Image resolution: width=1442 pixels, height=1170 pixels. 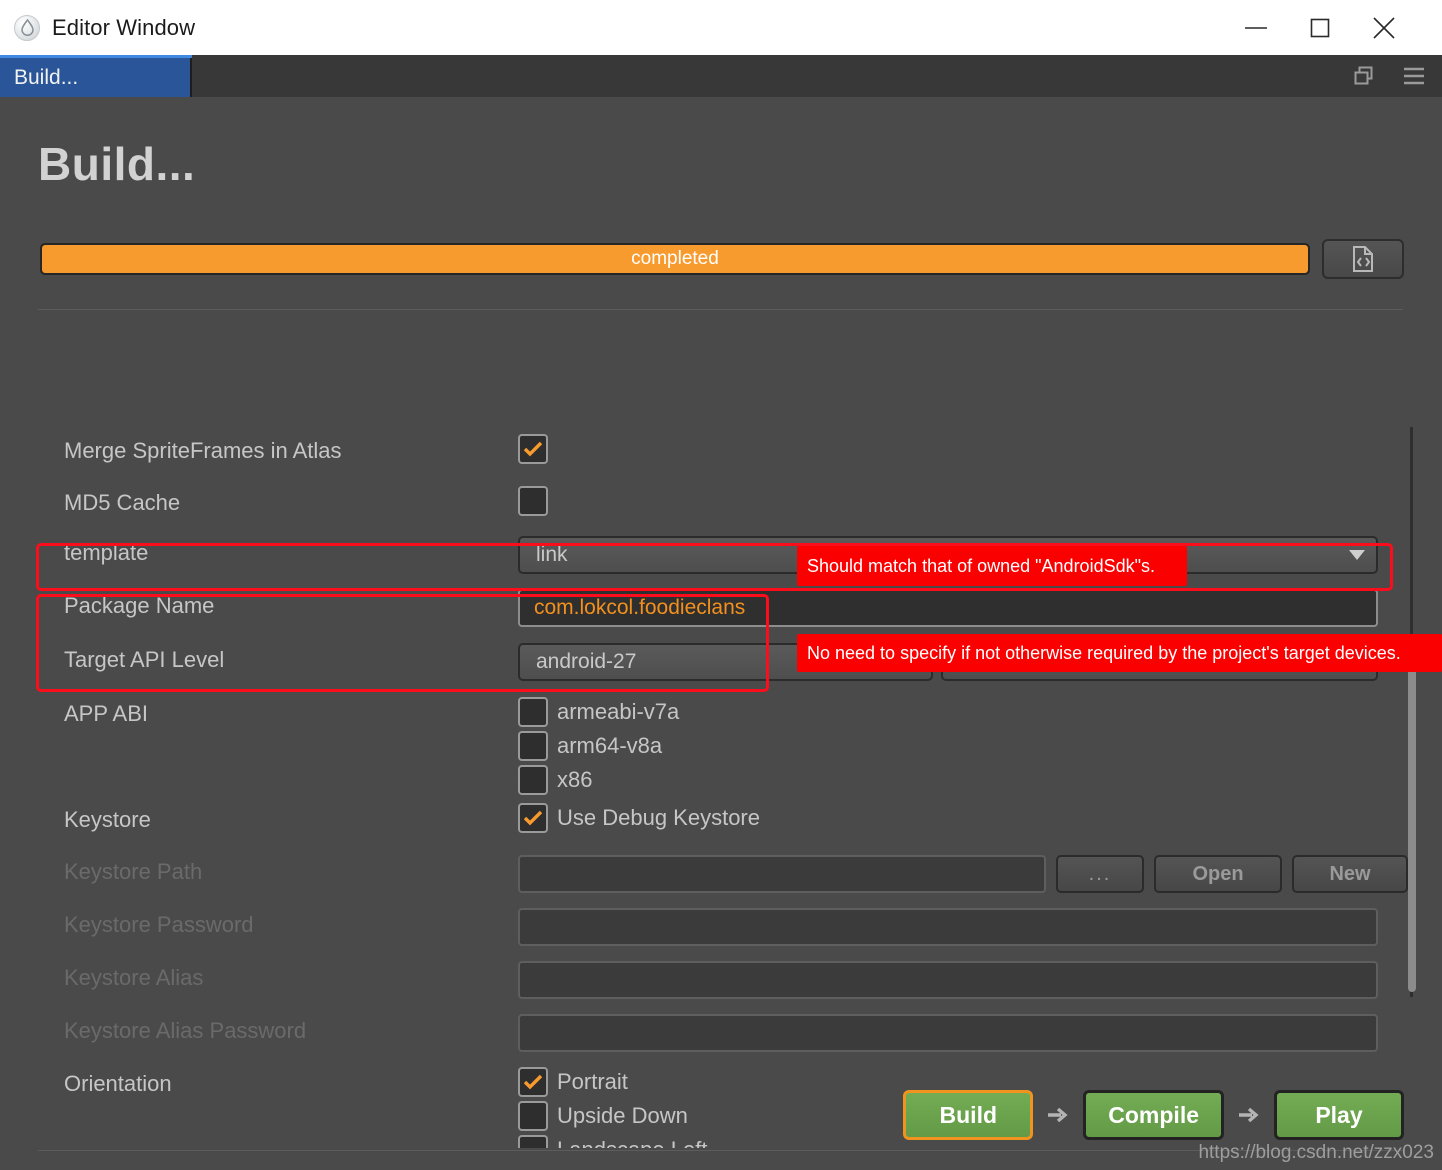 I want to click on close-button, so click(x=1384, y=27).